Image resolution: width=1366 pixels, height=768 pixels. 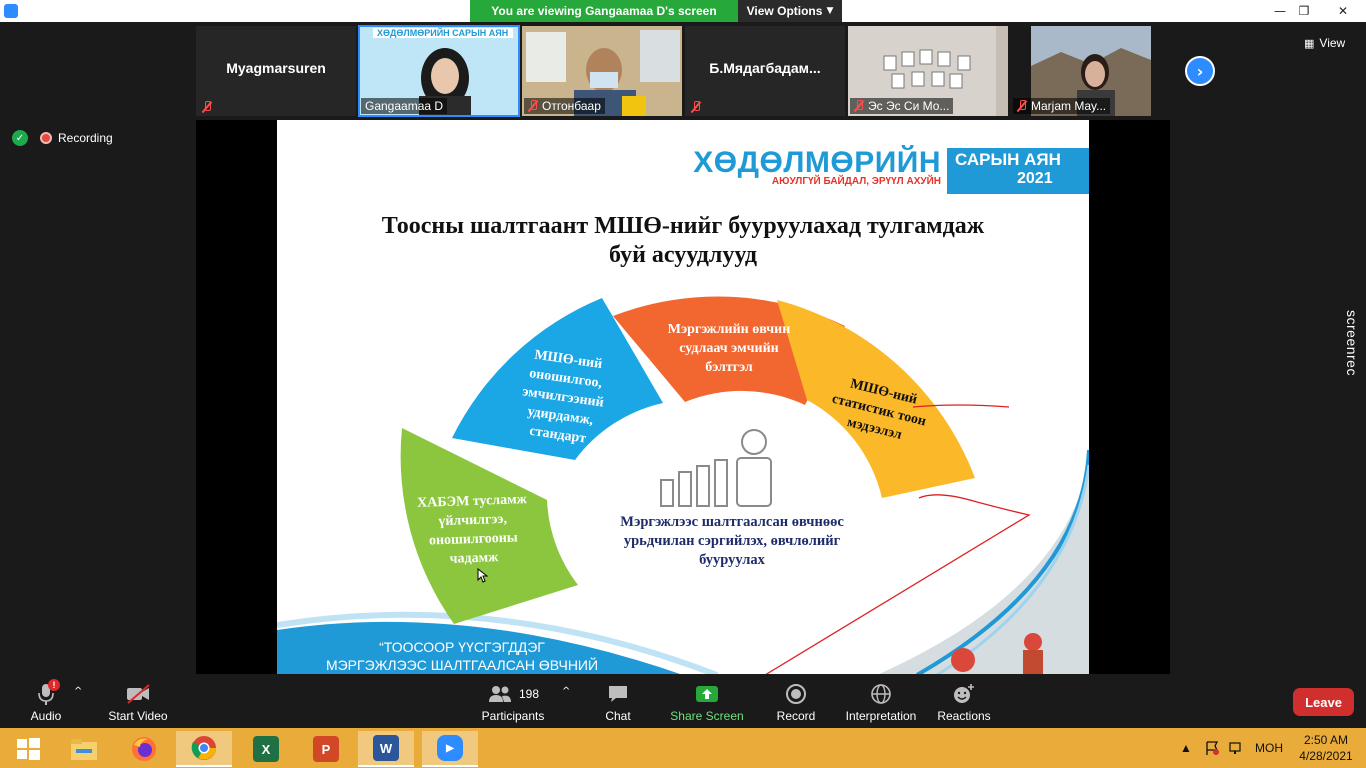 I want to click on mouse-cursor-icon, so click(x=483, y=575).